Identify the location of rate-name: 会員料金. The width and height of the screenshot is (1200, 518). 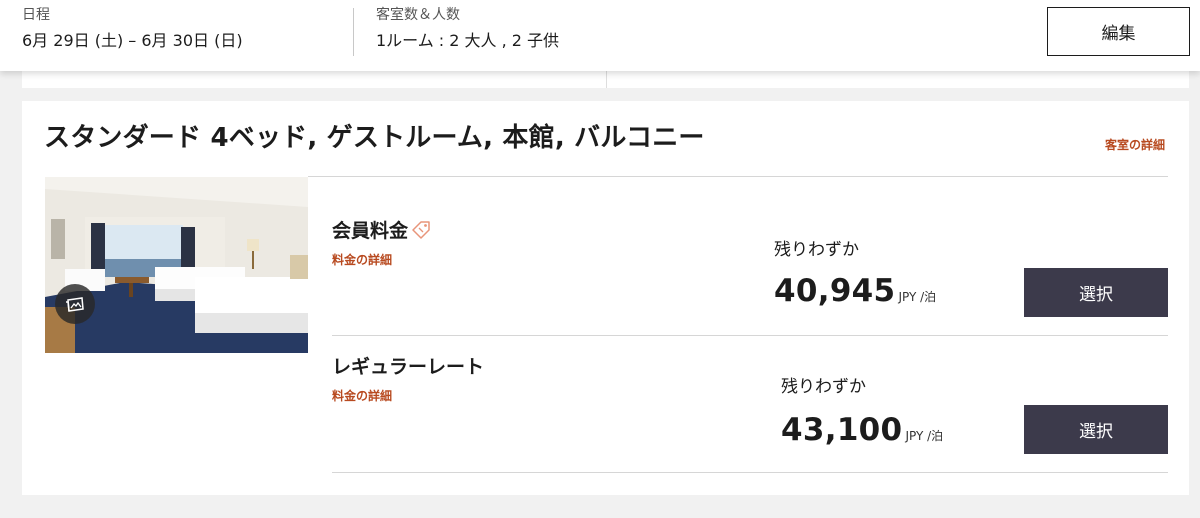
(381, 232).